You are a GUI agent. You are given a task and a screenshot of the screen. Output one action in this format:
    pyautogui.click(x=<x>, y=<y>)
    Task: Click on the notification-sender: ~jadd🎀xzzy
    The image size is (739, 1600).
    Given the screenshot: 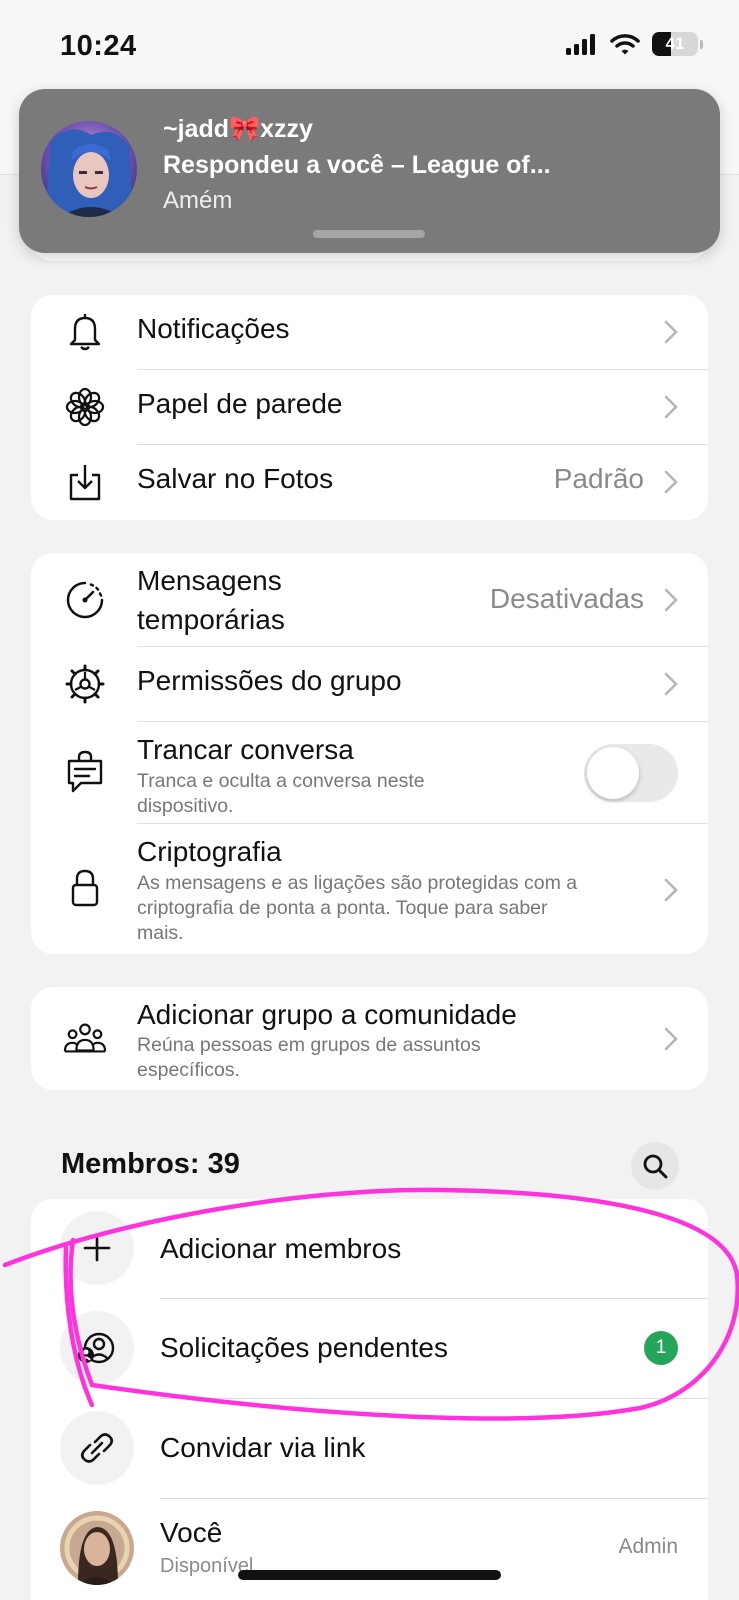 What is the action you would take?
    pyautogui.click(x=238, y=129)
    